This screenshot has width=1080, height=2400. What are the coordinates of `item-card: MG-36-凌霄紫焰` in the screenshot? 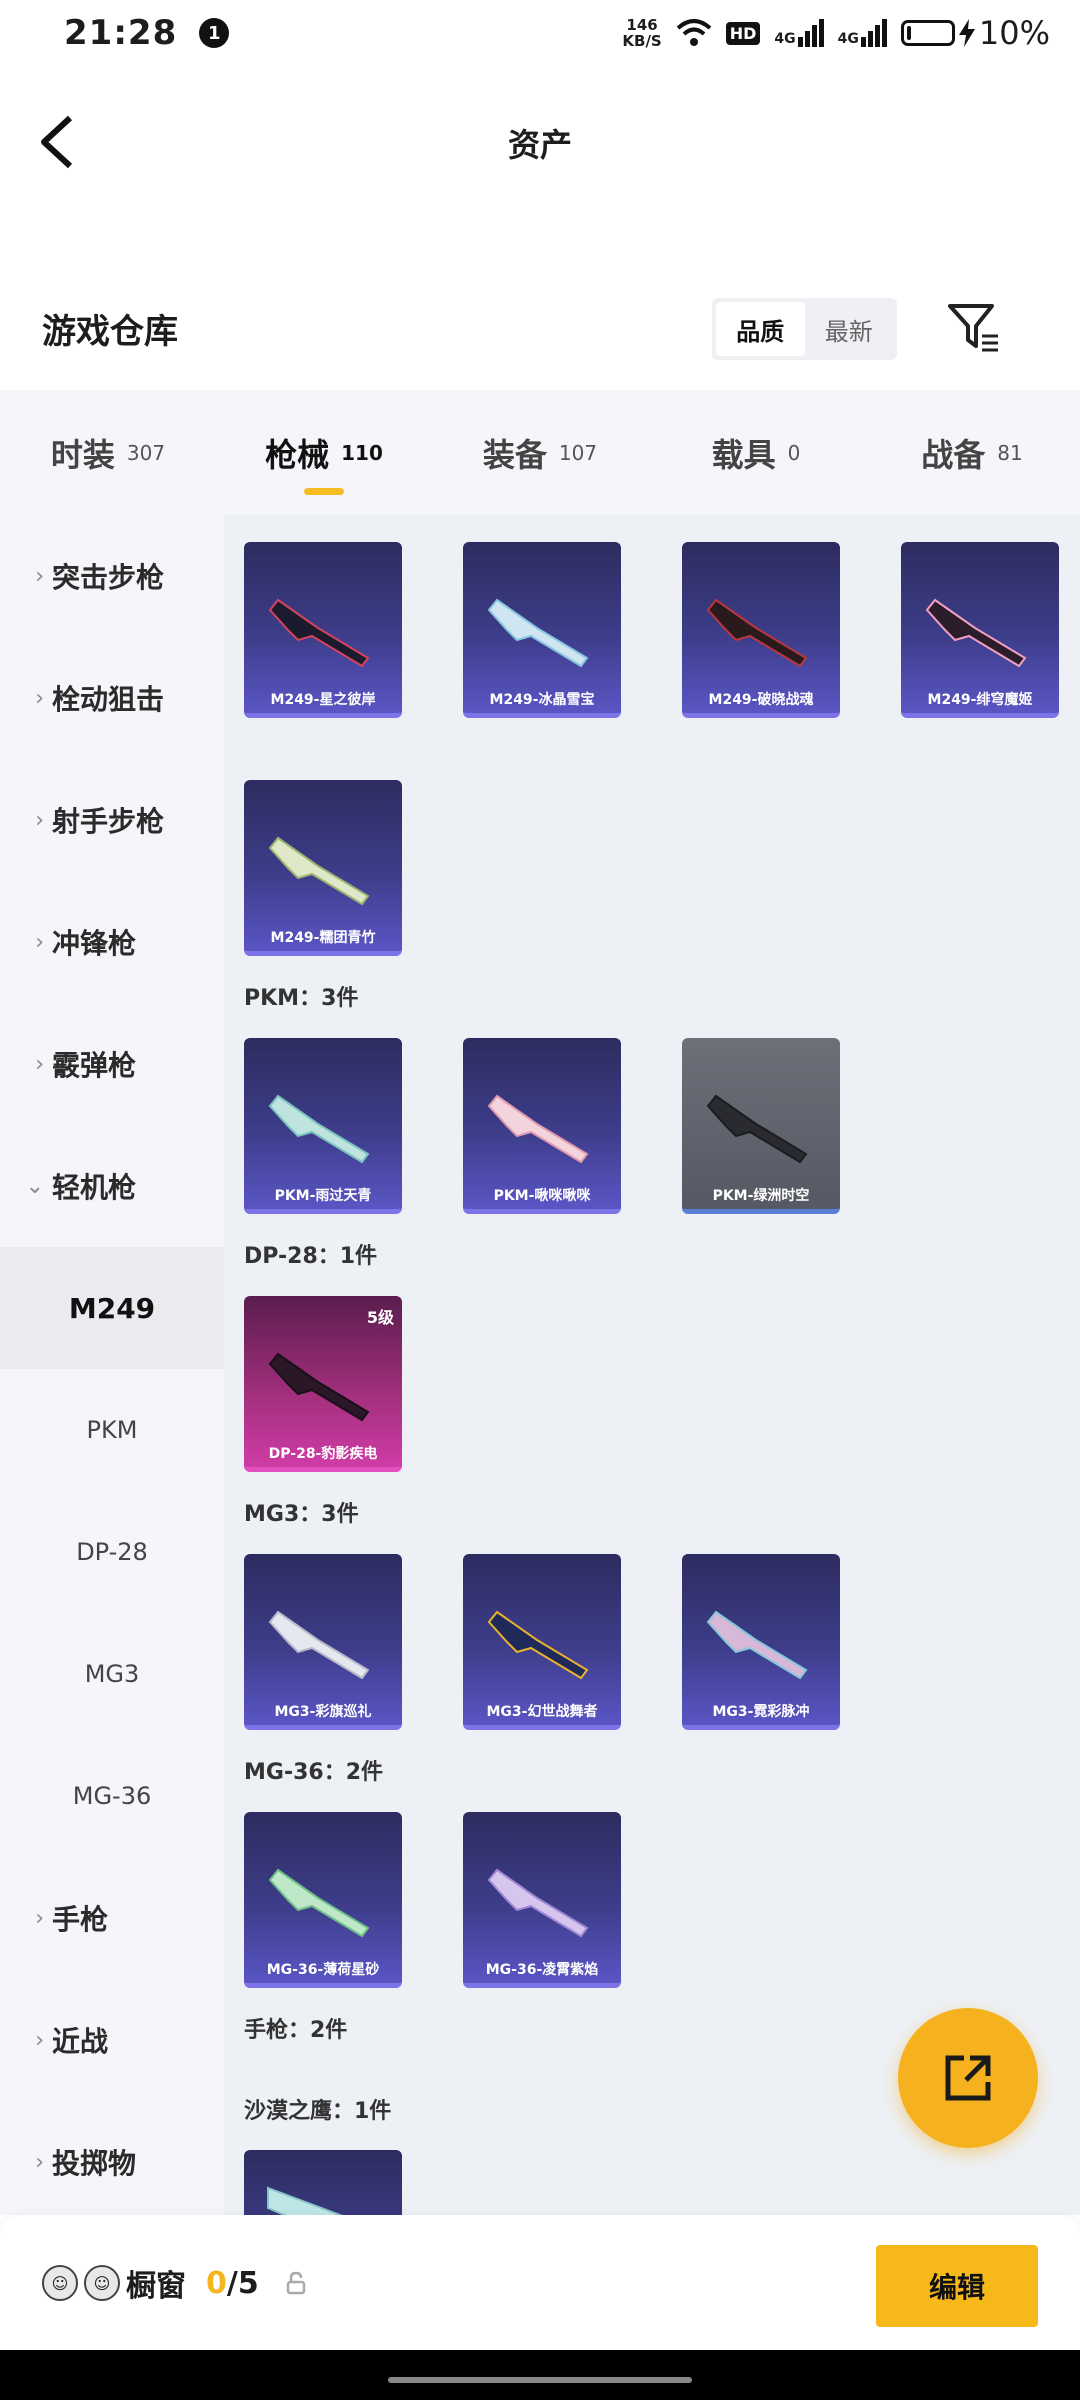 It's located at (542, 1900).